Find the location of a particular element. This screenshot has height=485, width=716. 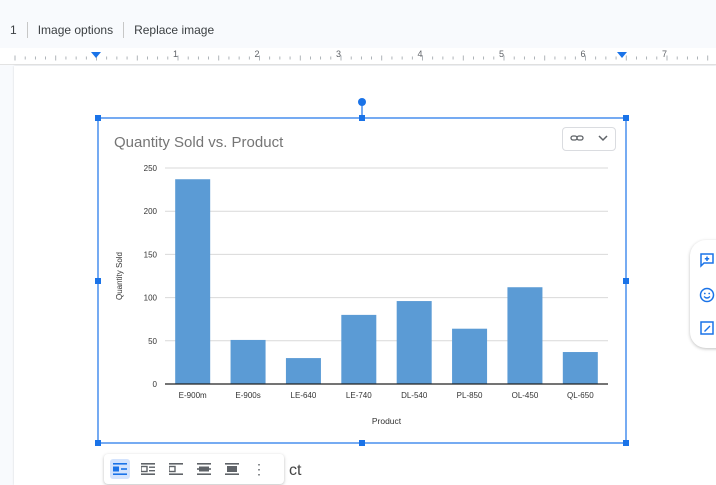

wrap-text-icon is located at coordinates (148, 469).